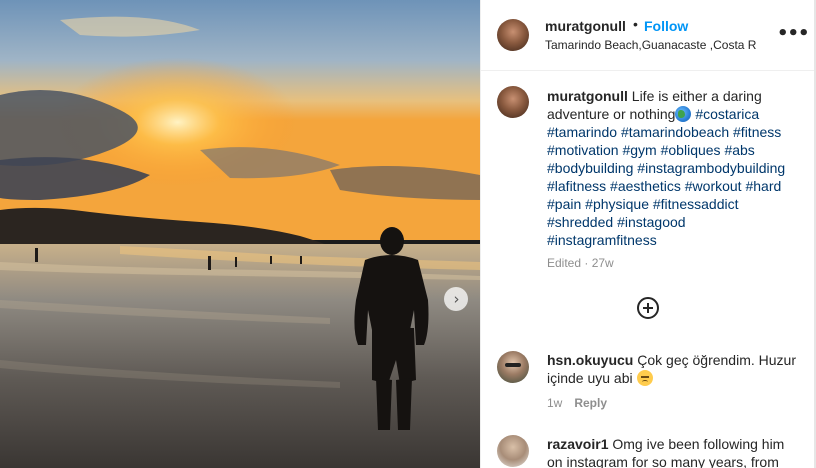  What do you see at coordinates (580, 222) in the screenshot?
I see `hashtag-link: #shredded` at bounding box center [580, 222].